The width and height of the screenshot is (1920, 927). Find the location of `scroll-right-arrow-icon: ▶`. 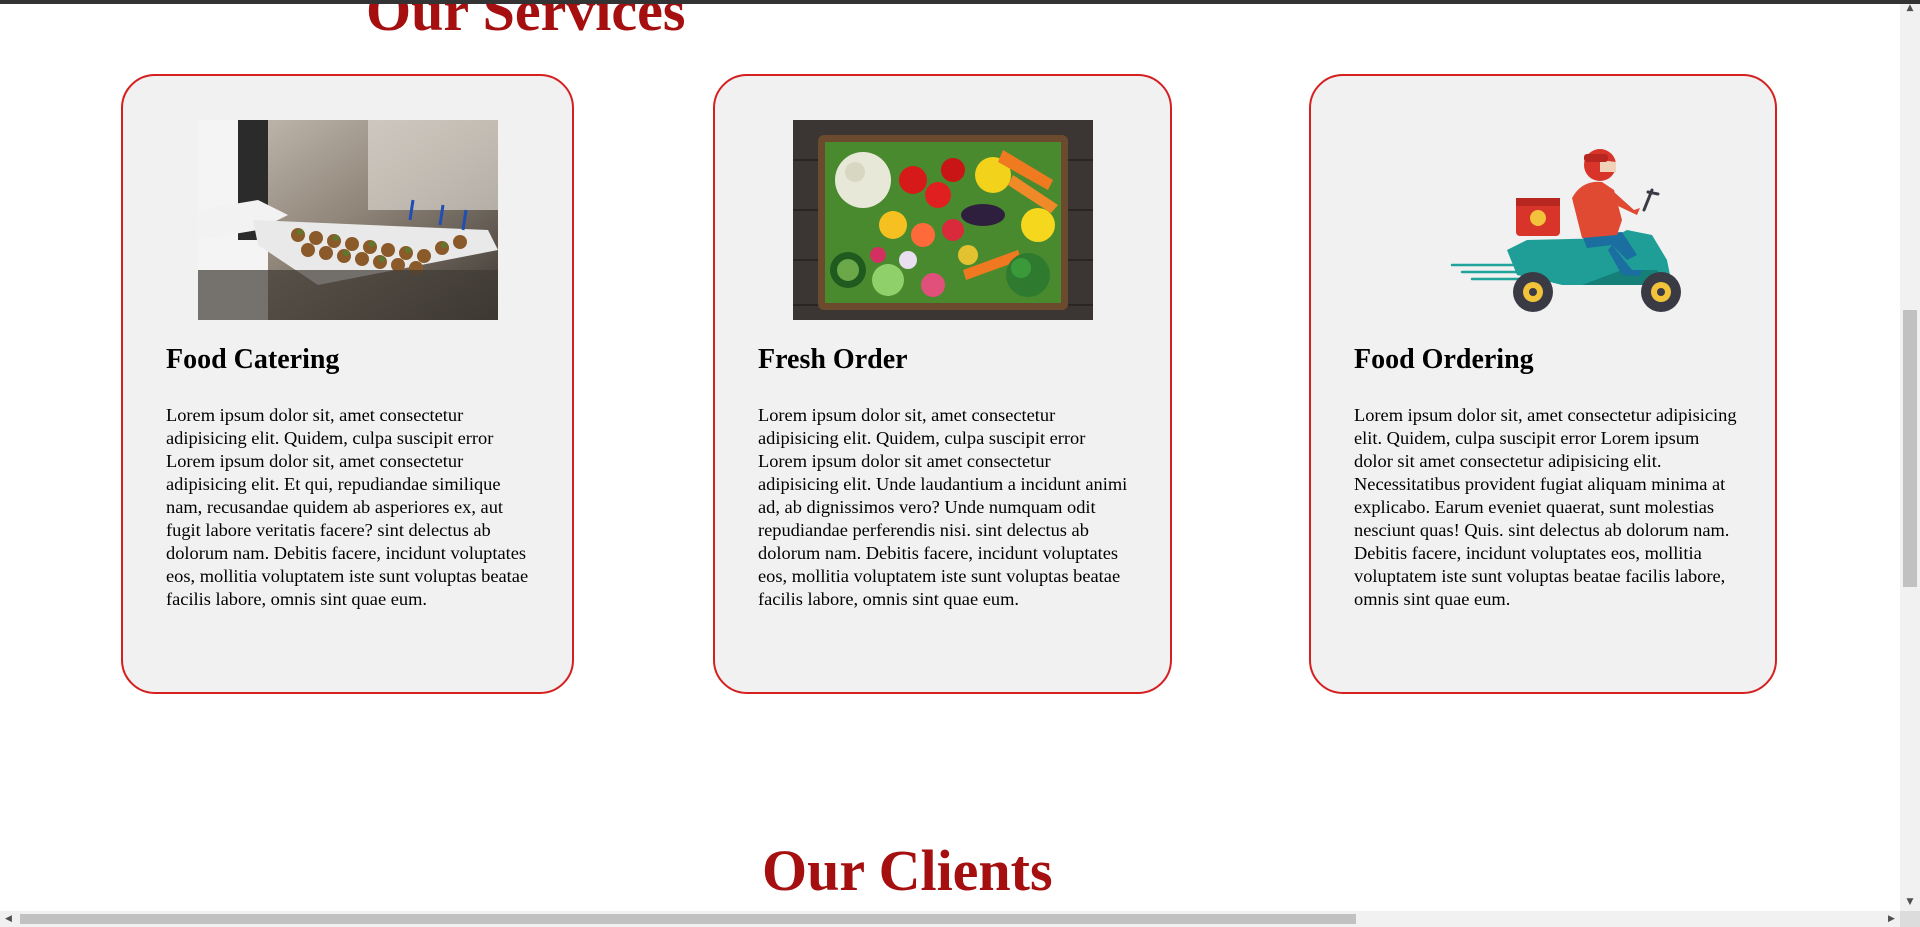

scroll-right-arrow-icon: ▶ is located at coordinates (1891, 919).